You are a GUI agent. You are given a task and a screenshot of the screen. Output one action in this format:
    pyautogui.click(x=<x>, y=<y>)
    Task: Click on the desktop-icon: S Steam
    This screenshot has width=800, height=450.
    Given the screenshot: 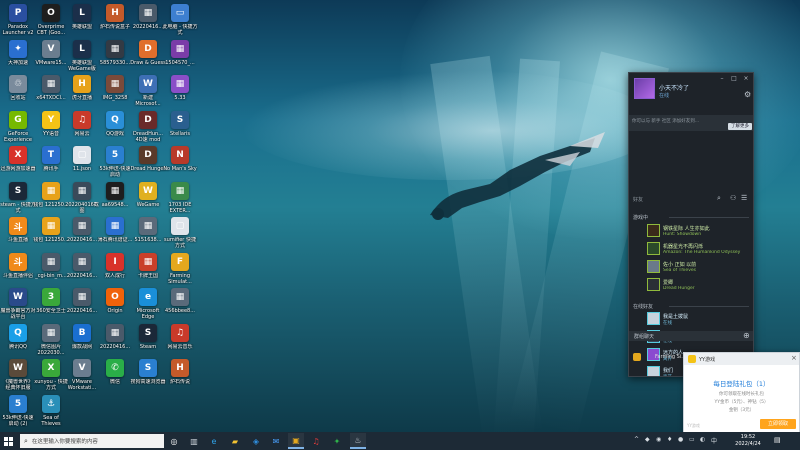 What is the action you would take?
    pyautogui.click(x=148, y=342)
    